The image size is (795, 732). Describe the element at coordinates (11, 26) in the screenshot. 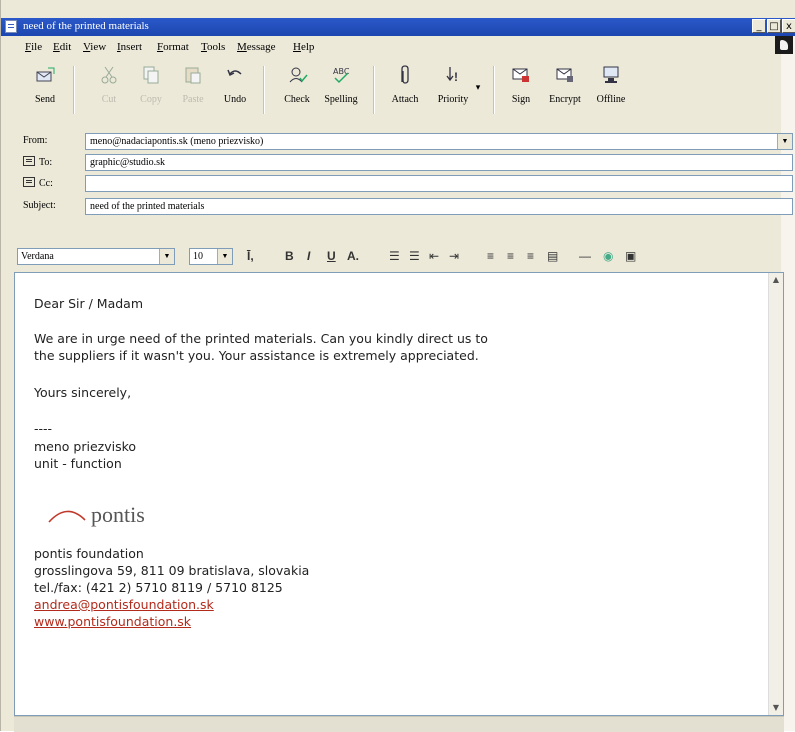

I see `message-icon` at that location.